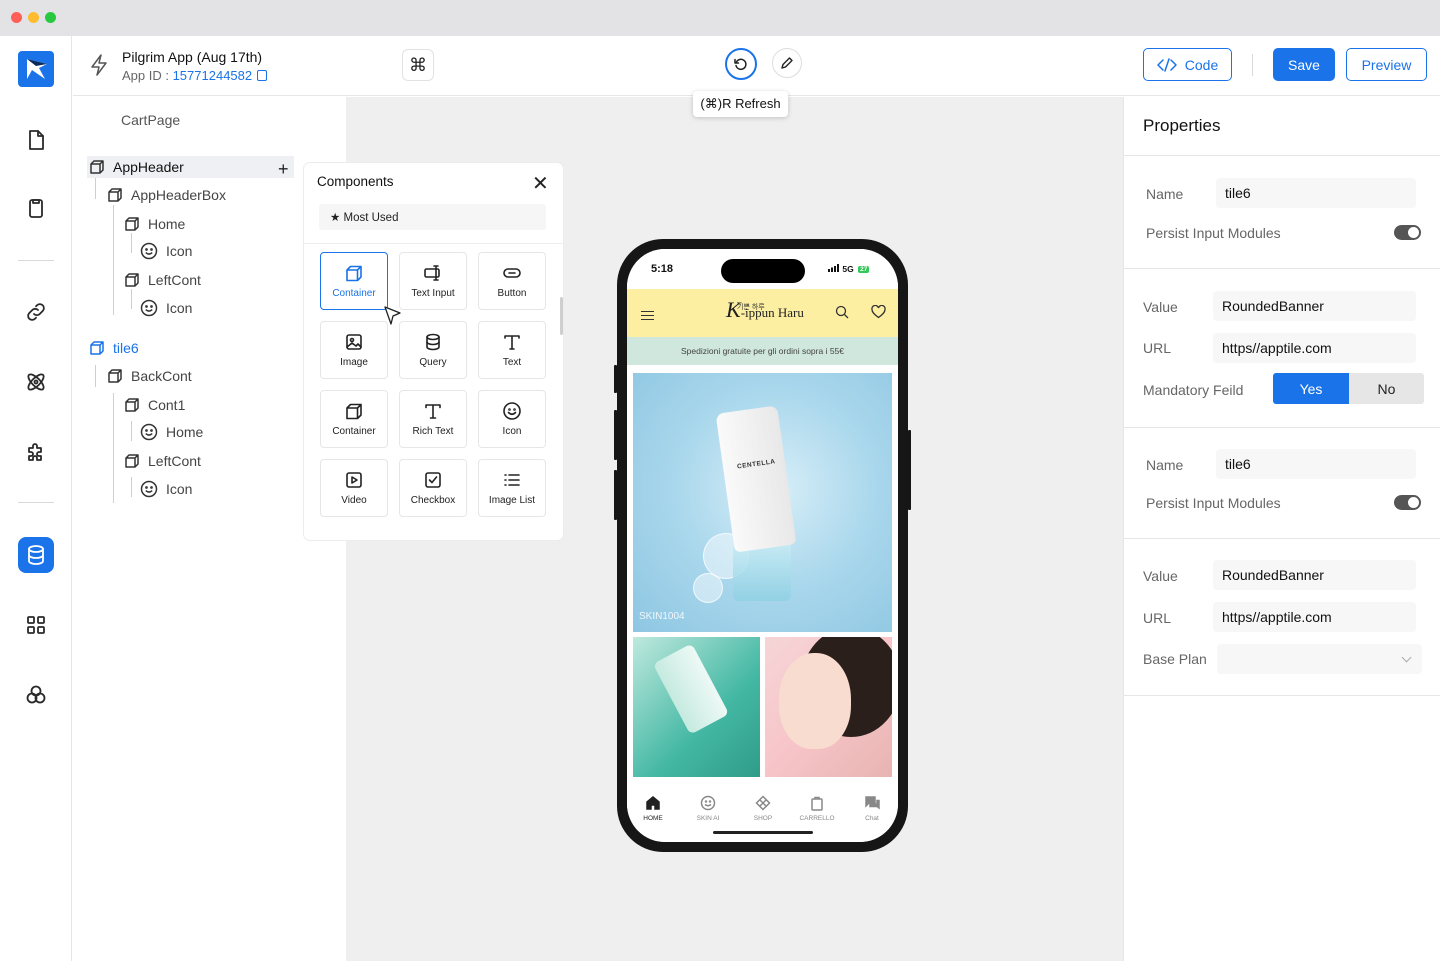 Image resolution: width=1440 pixels, height=961 pixels. Describe the element at coordinates (512, 488) in the screenshot. I see `component-tile-image-list: Image List` at that location.